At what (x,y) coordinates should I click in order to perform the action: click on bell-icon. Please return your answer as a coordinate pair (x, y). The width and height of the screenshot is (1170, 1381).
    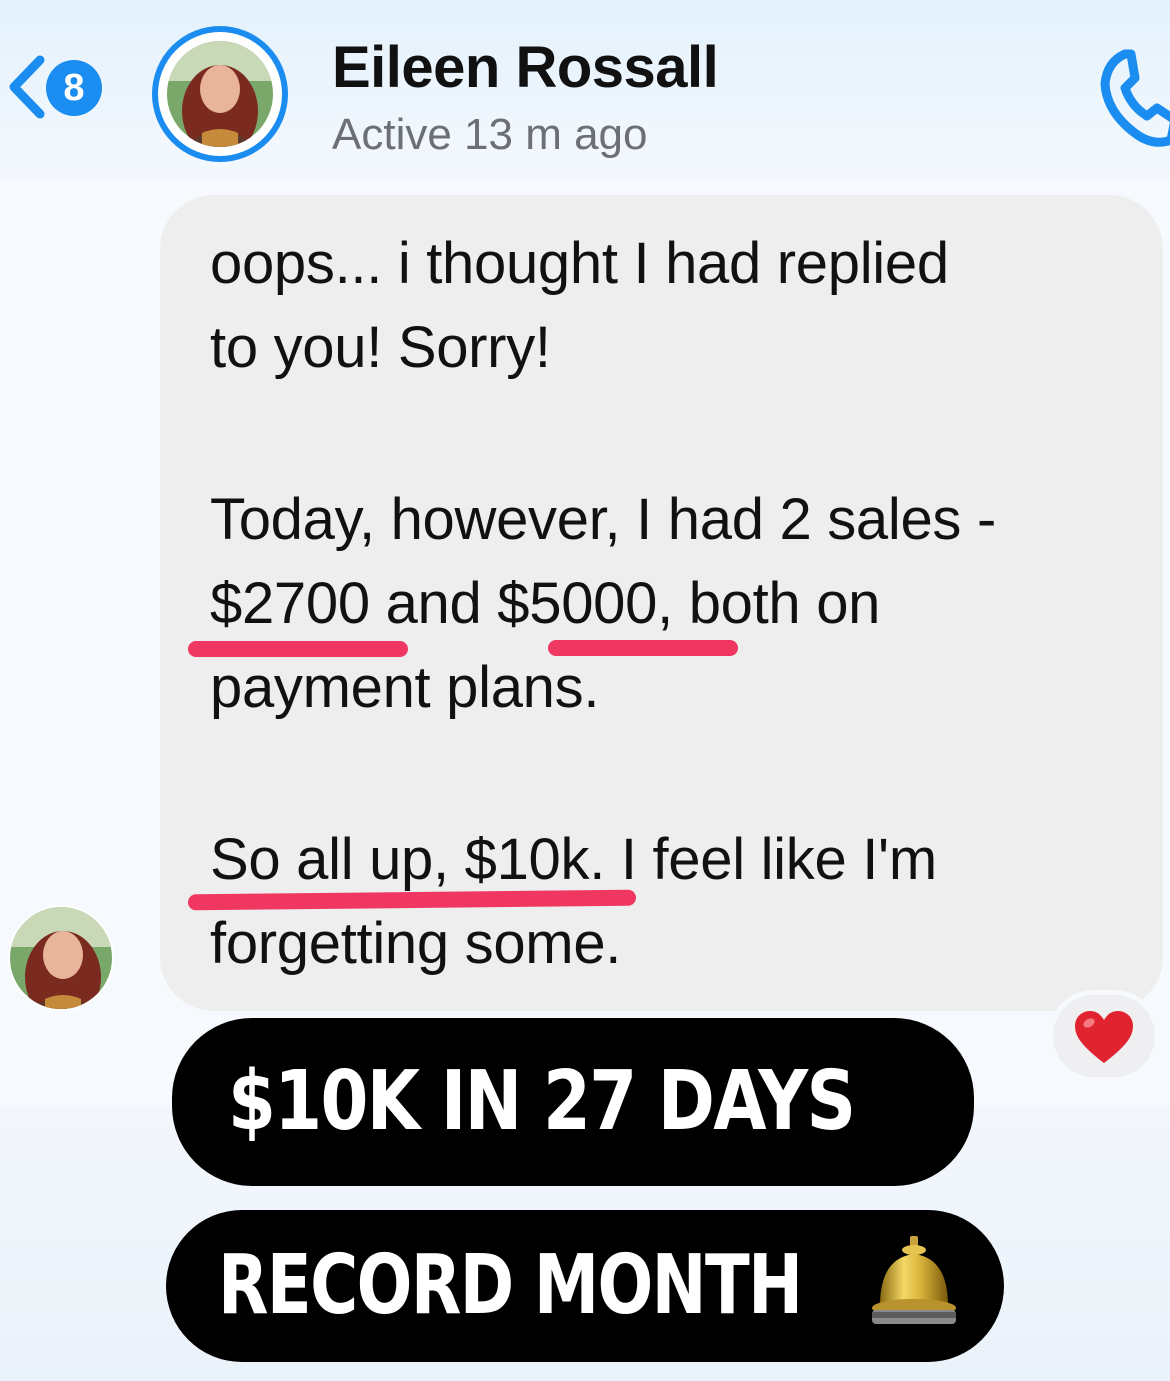
    Looking at the image, I should click on (914, 1280).